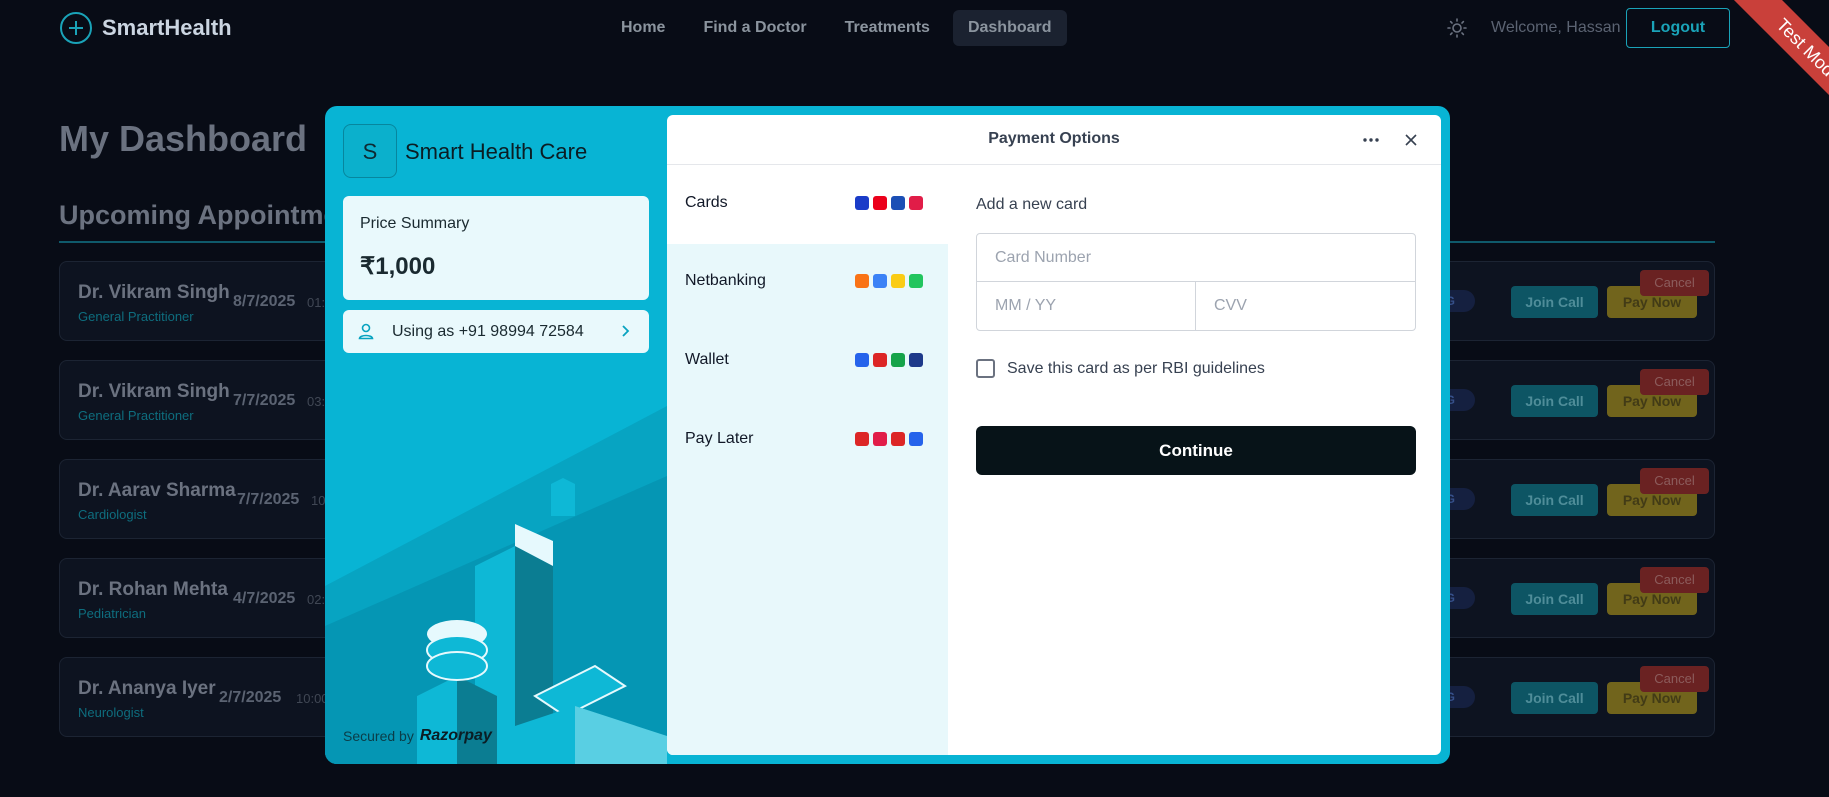 The image size is (1829, 797). What do you see at coordinates (183, 138) in the screenshot?
I see `page-title: My Dashboard` at bounding box center [183, 138].